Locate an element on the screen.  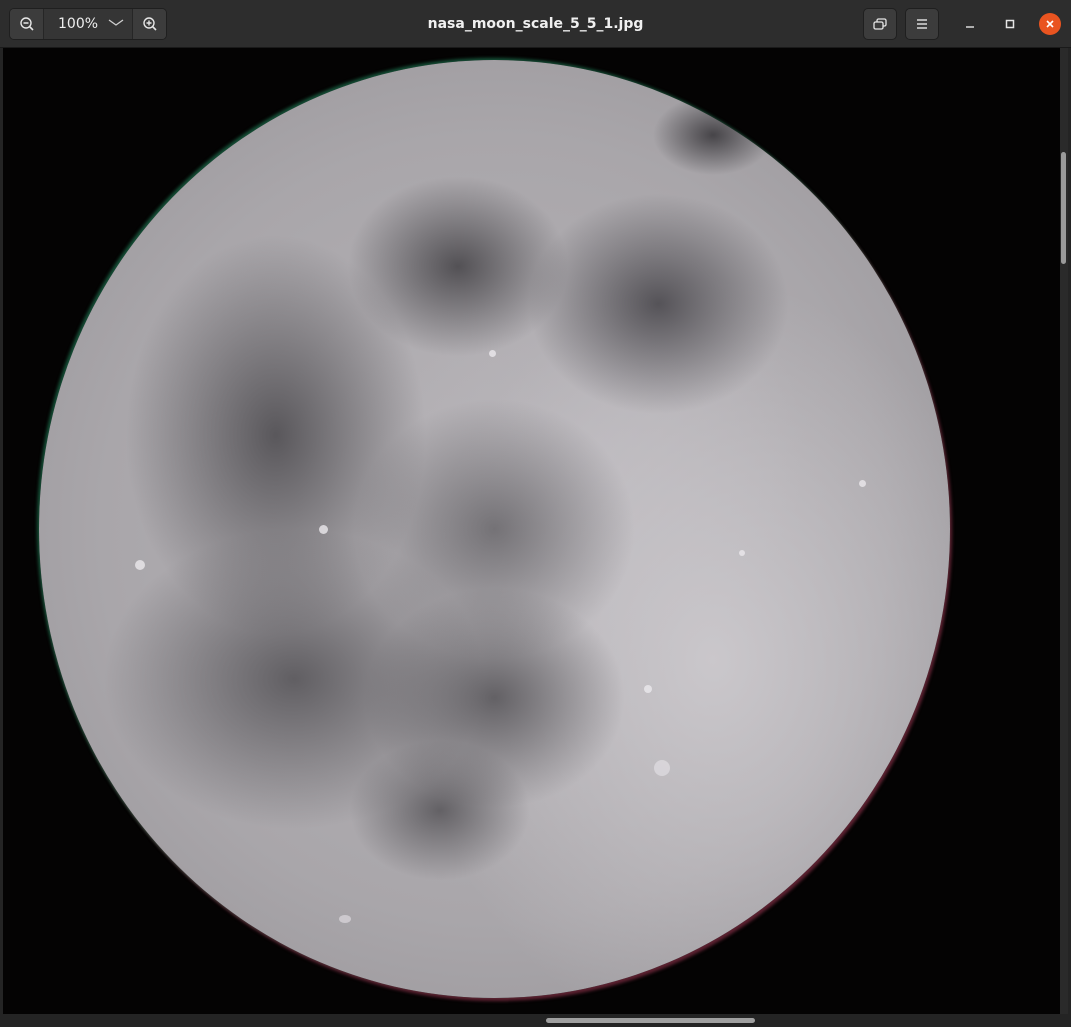
zoom-in-icon is located at coordinates (149, 24).